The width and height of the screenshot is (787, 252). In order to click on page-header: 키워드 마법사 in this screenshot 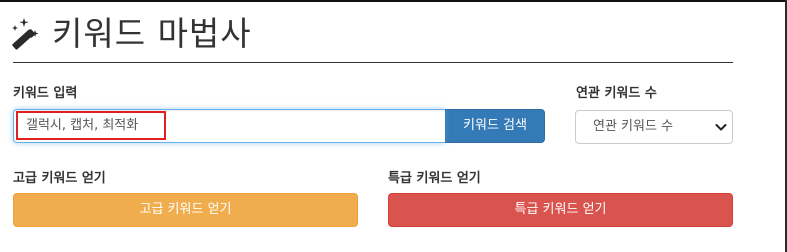, I will do `click(131, 34)`.